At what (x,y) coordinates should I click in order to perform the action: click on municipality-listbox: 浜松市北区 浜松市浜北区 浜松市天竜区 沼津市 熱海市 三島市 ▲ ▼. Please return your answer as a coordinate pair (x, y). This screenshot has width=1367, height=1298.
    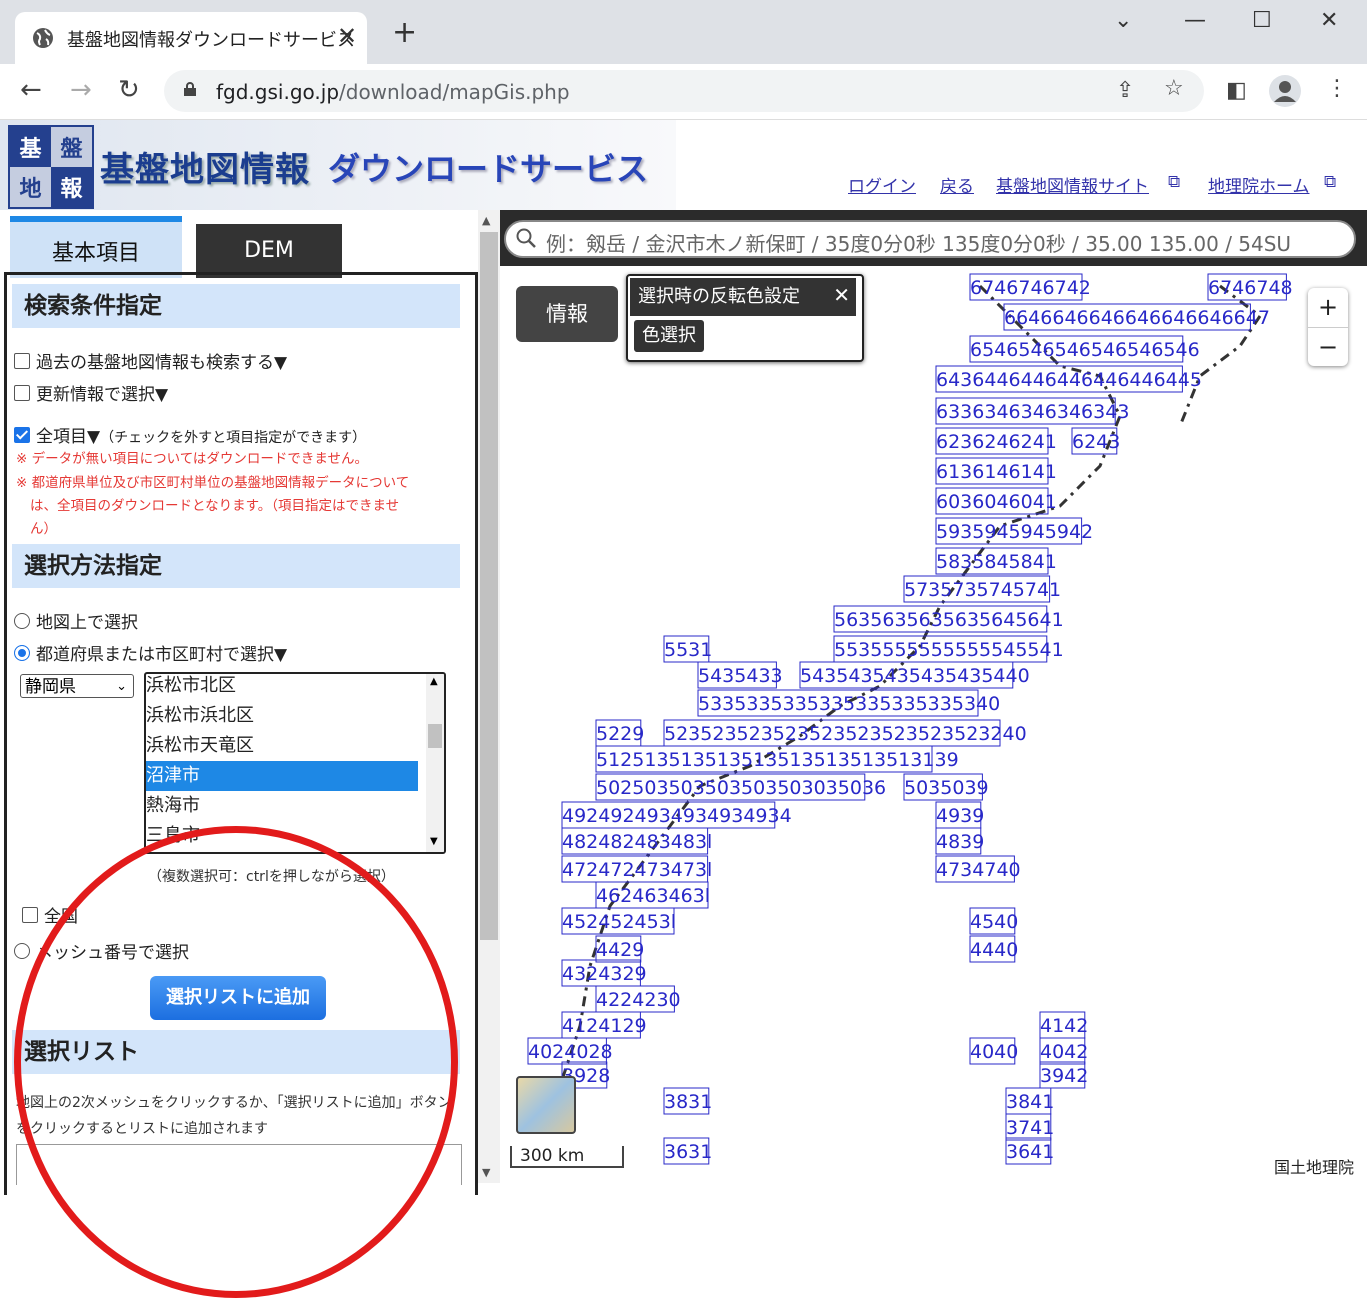
    Looking at the image, I should click on (295, 763).